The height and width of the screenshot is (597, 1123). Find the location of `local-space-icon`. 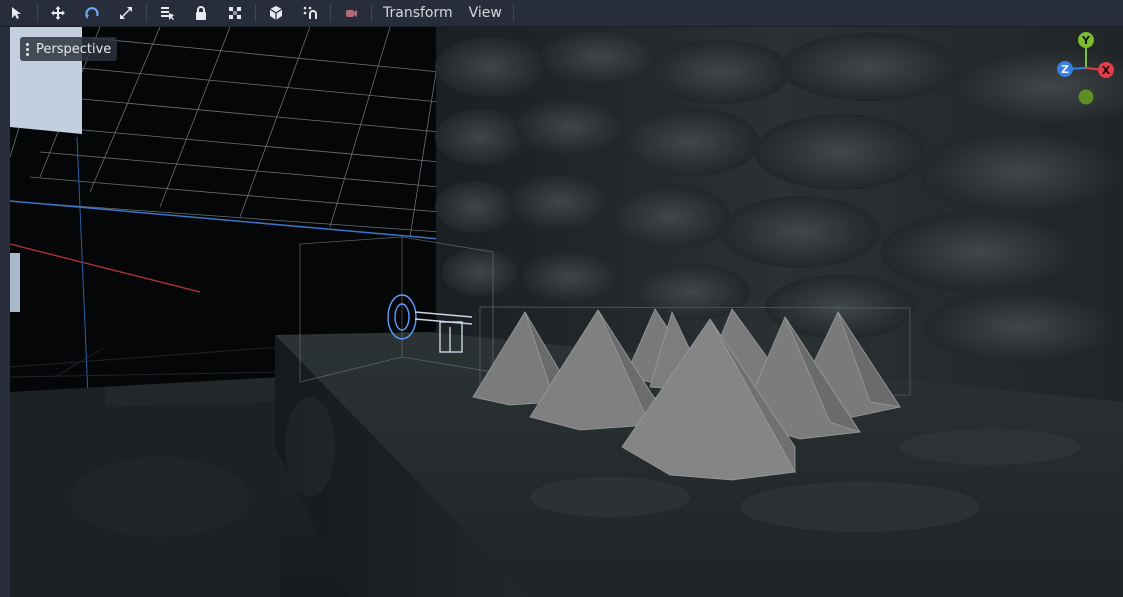

local-space-icon is located at coordinates (276, 13).